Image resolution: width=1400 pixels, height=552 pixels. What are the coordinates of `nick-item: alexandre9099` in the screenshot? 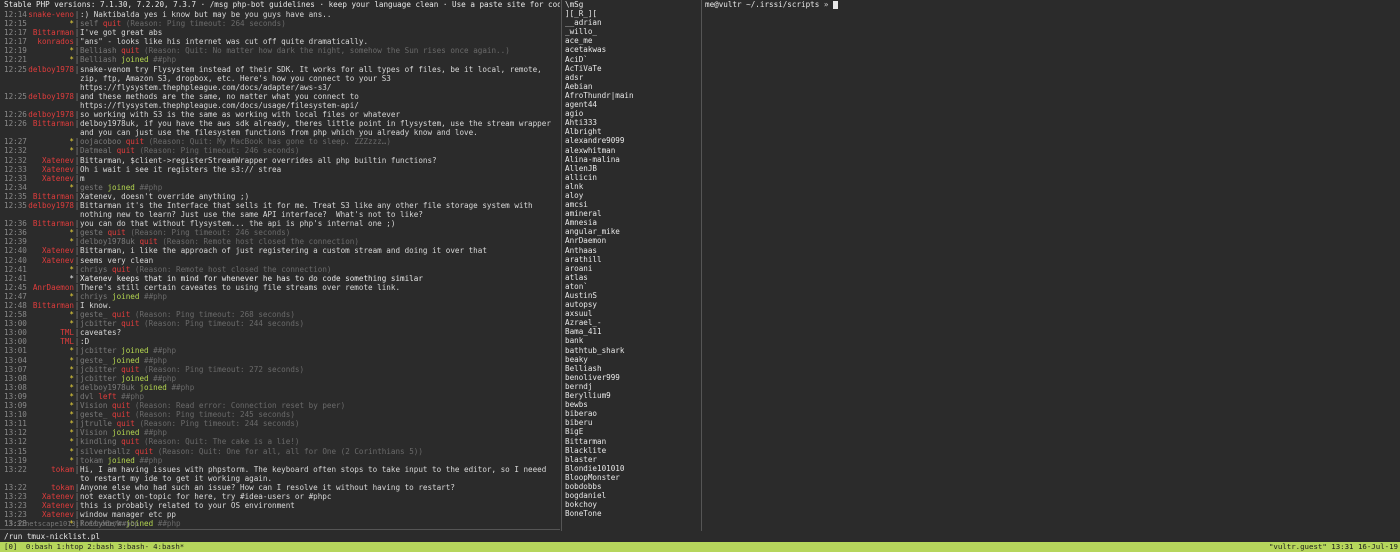 It's located at (631, 140).